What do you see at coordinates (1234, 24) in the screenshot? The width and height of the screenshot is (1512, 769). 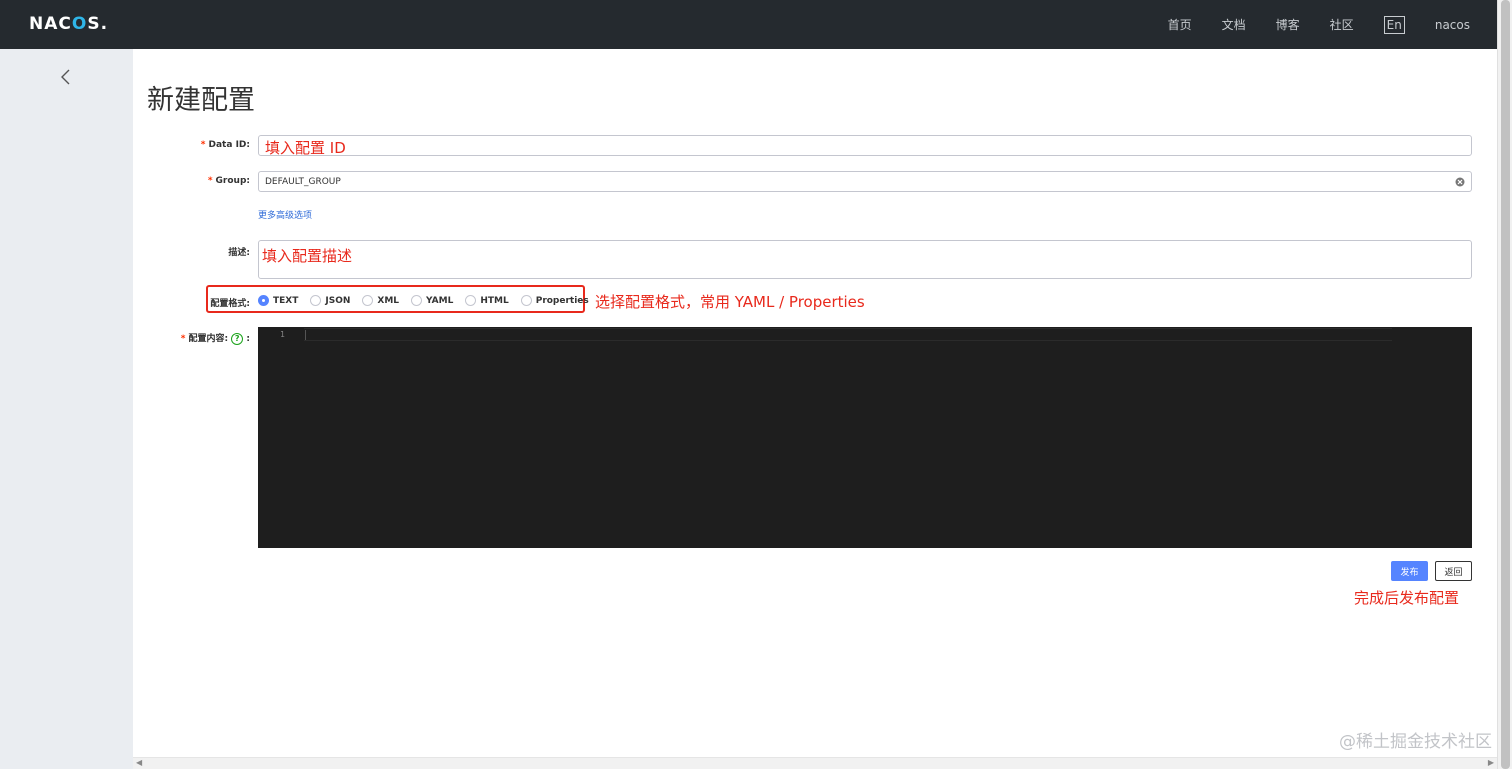 I see `nav-docs: 文档` at bounding box center [1234, 24].